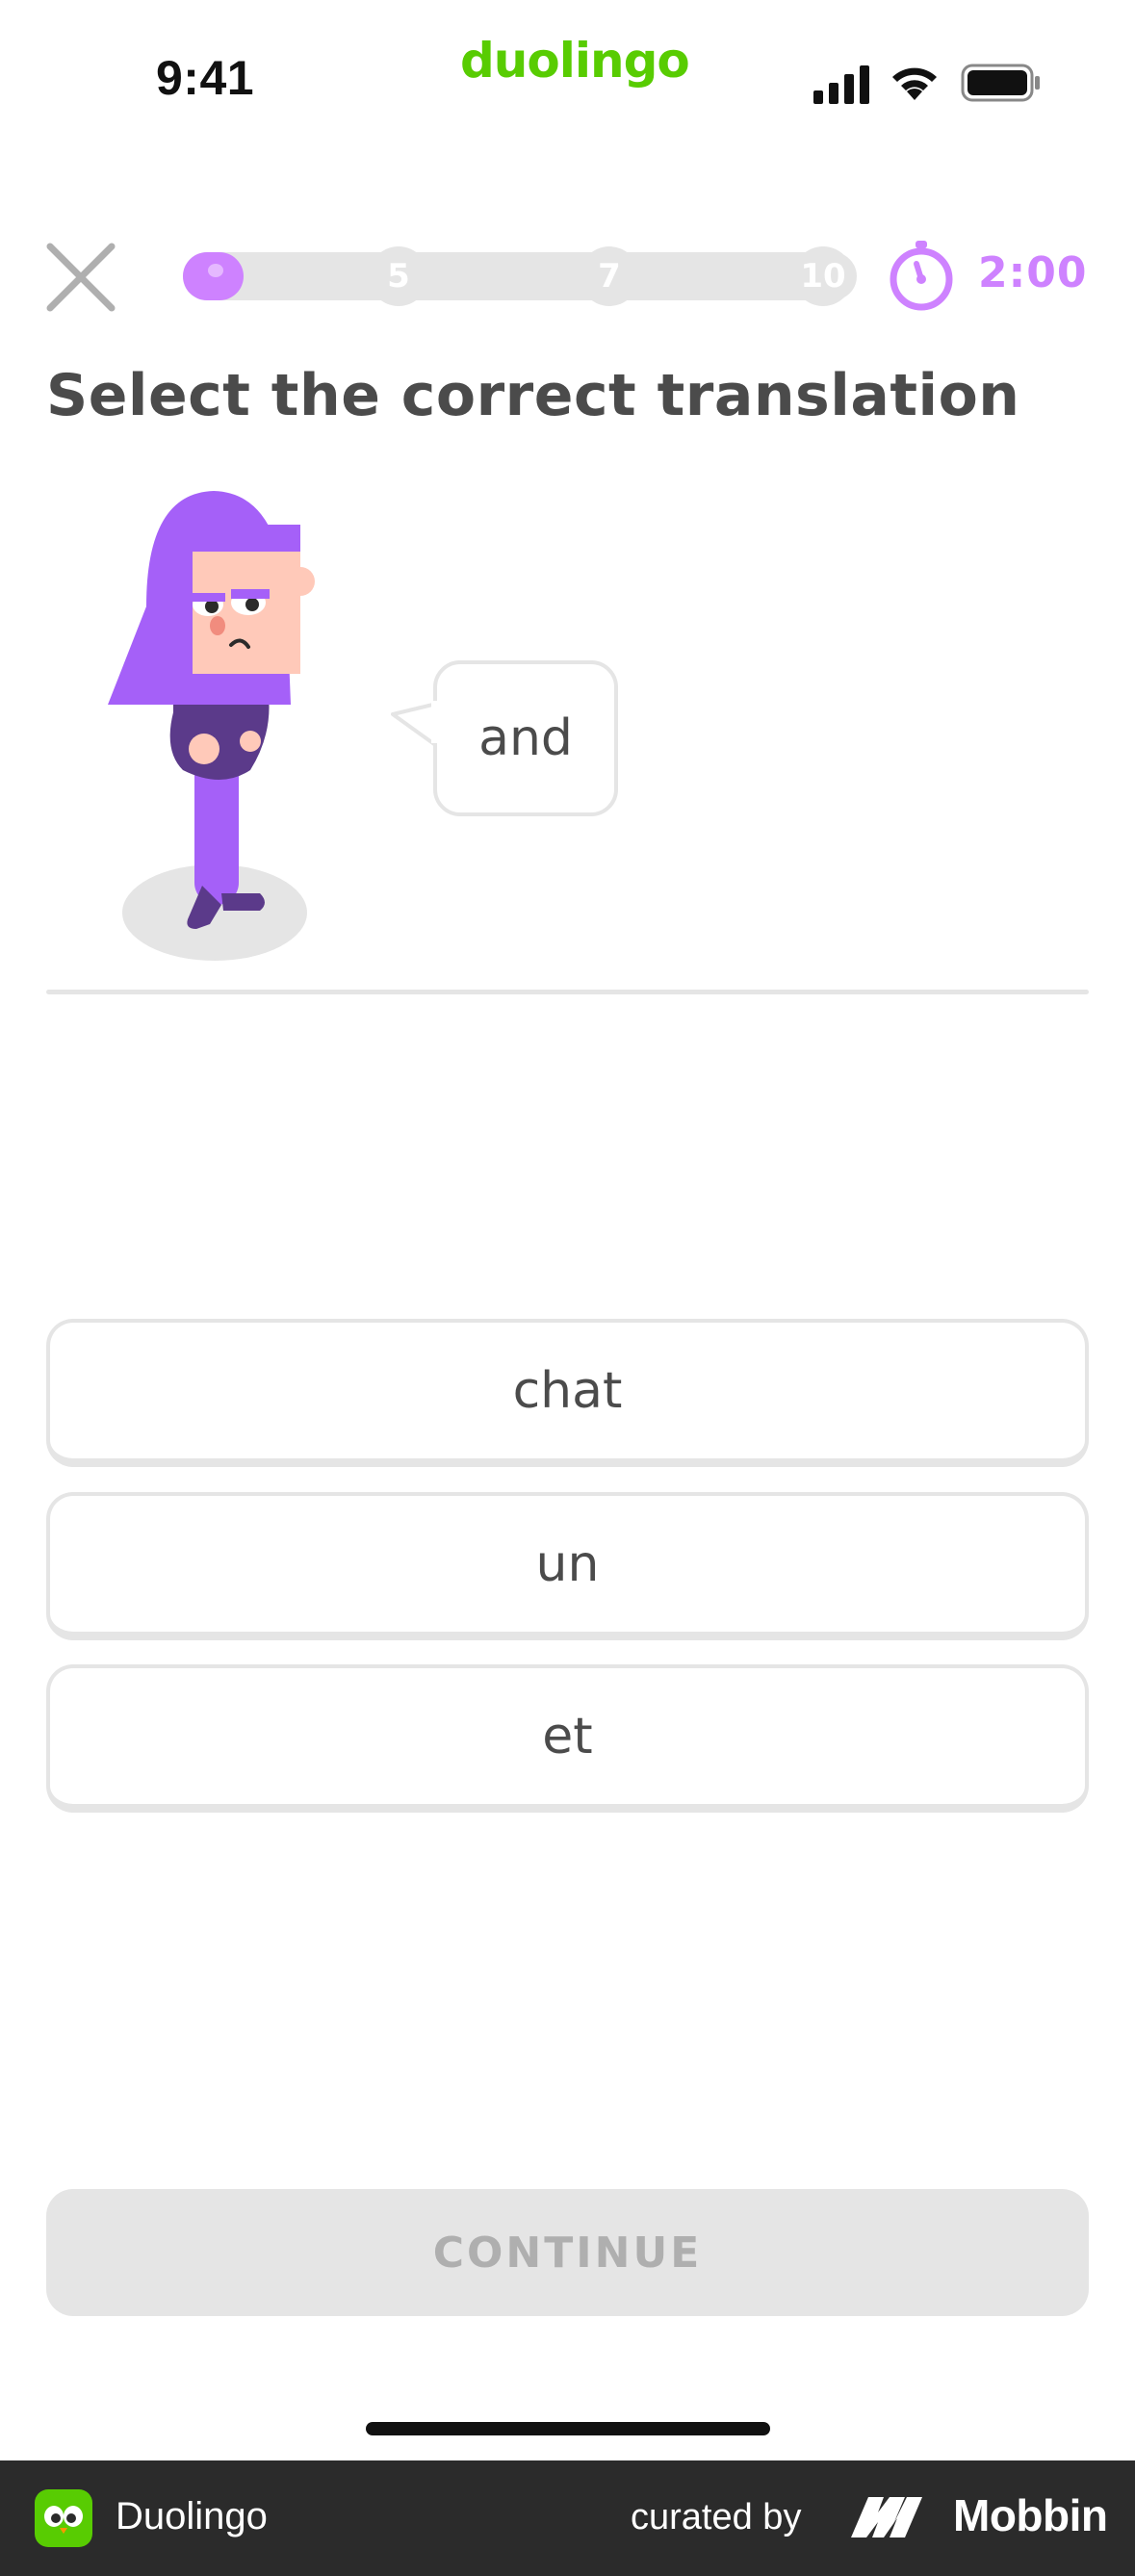 The image size is (1135, 2576). What do you see at coordinates (1001, 83) in the screenshot?
I see `battery-icon` at bounding box center [1001, 83].